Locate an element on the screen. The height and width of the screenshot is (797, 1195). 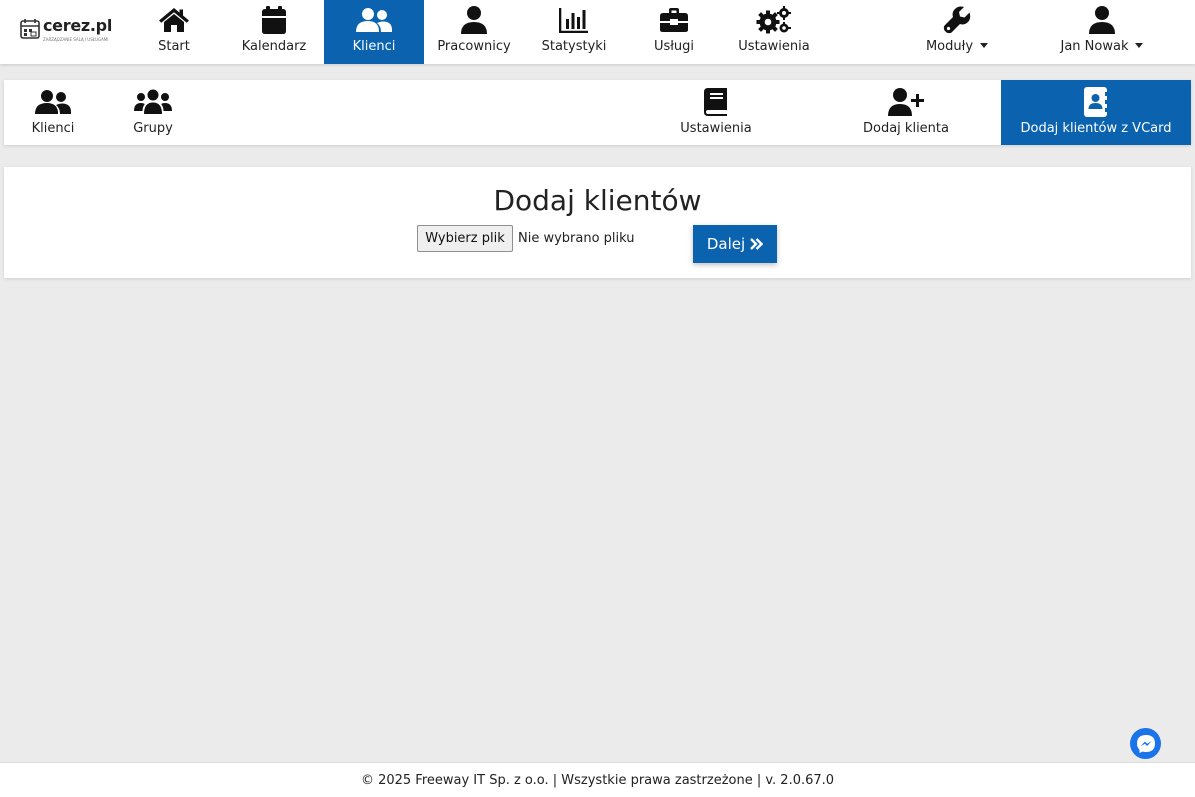
subnav-item-ustawienia: Ustawienia is located at coordinates (716, 112).